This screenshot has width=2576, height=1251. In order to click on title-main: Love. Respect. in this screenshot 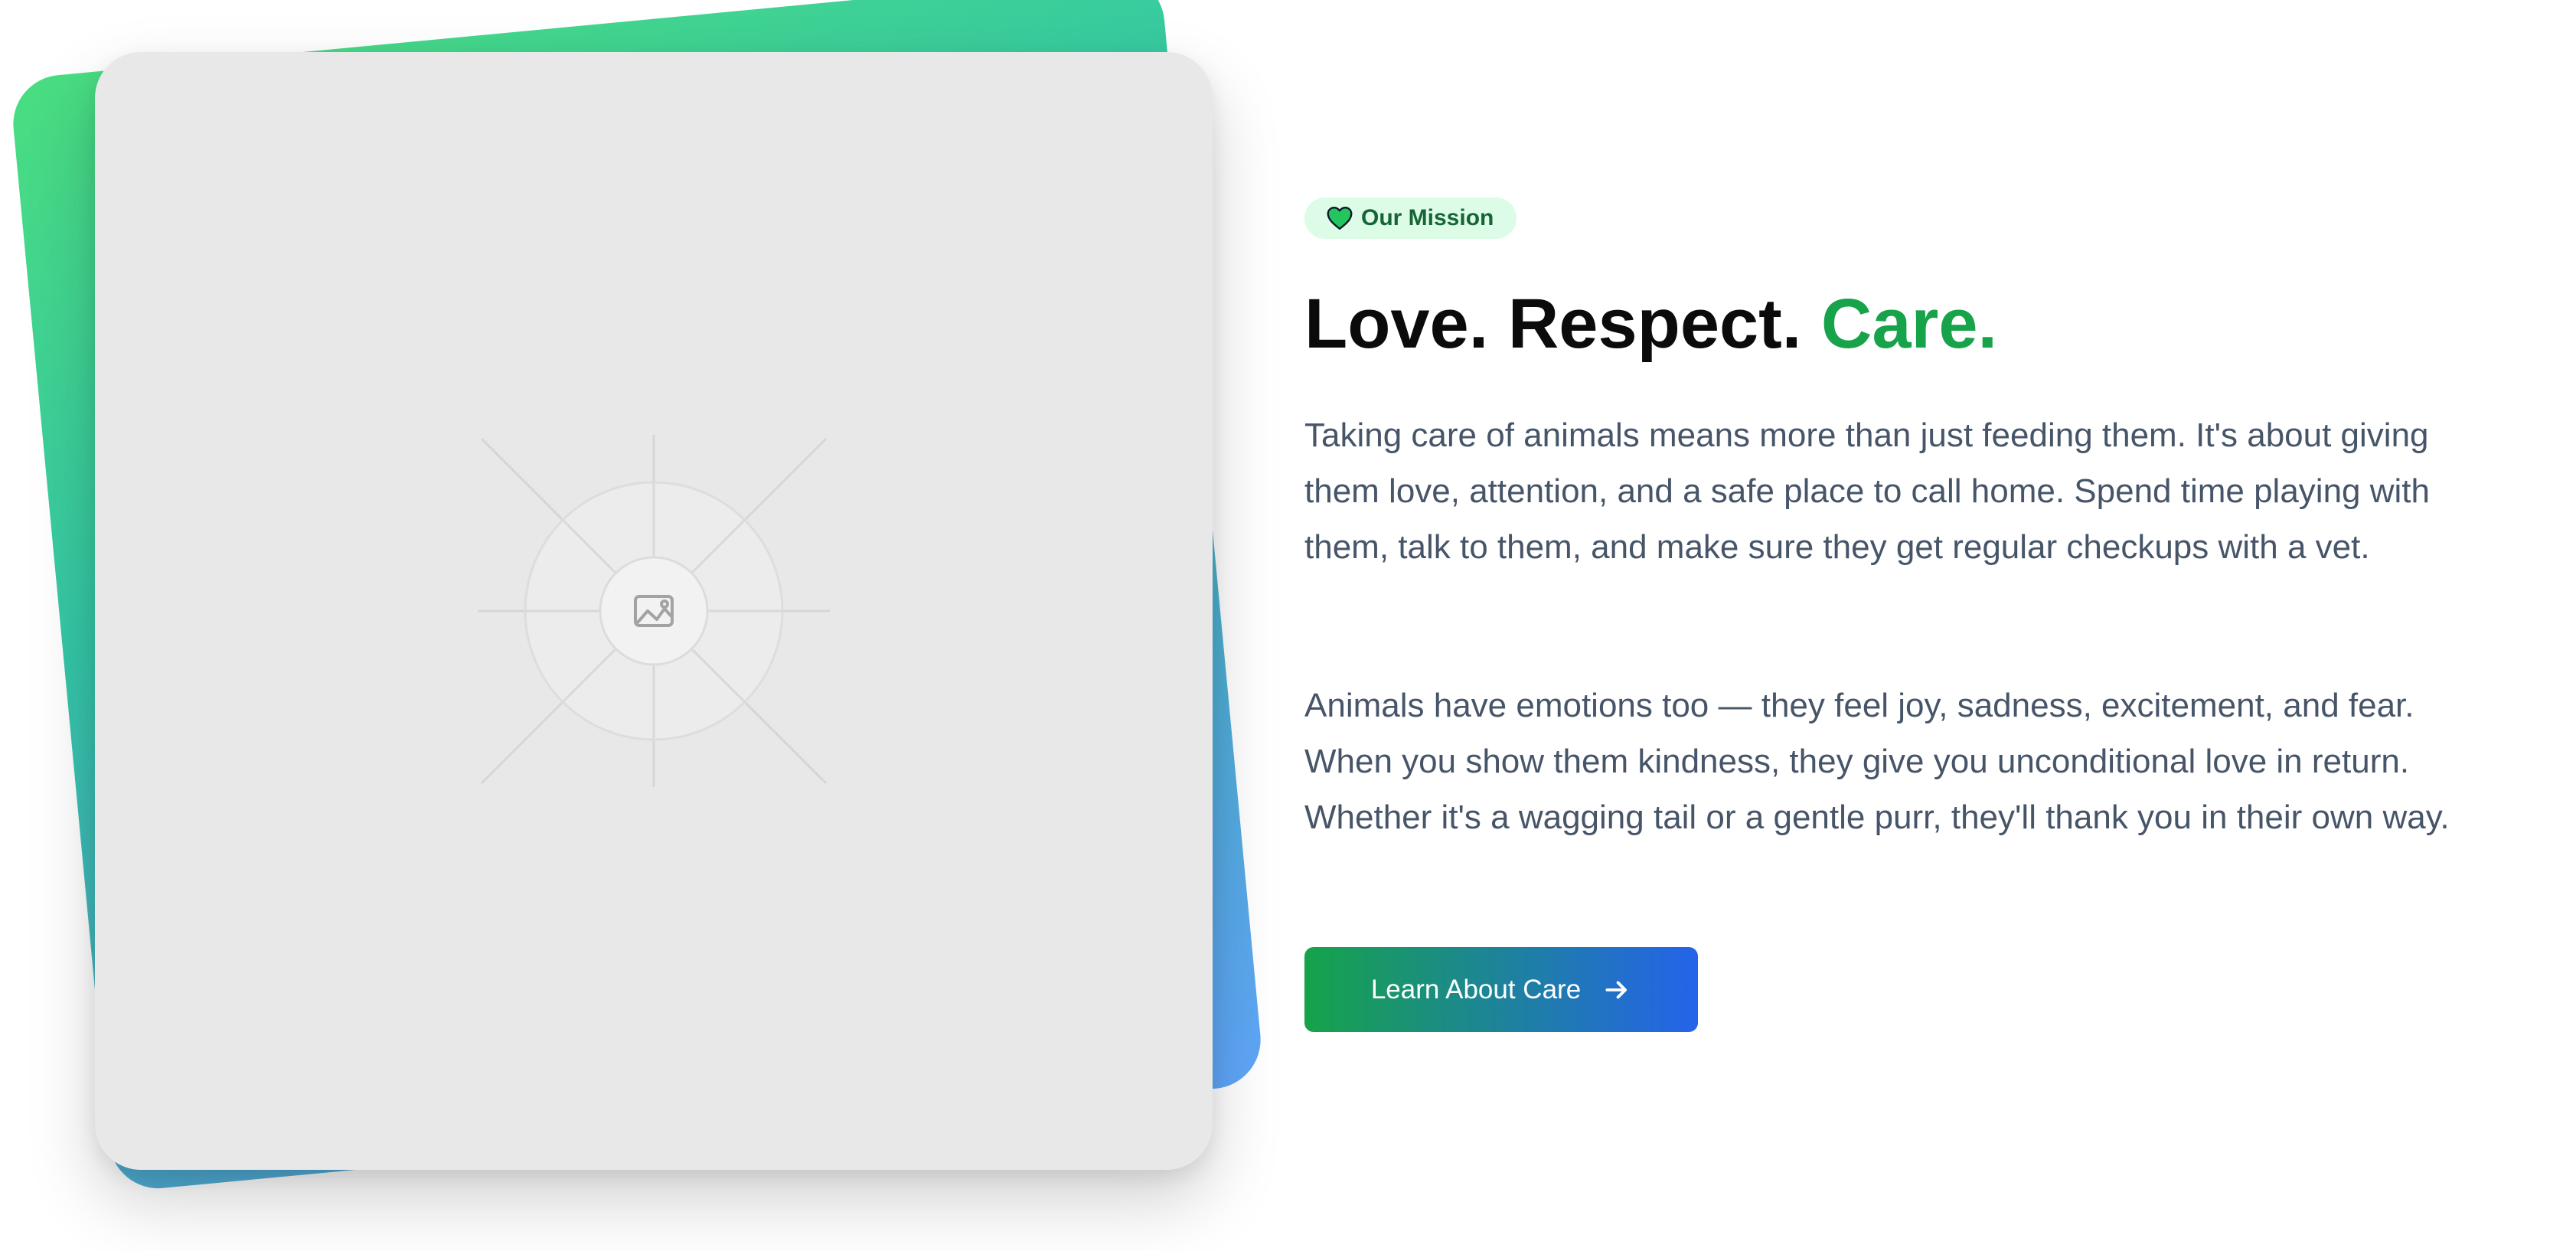, I will do `click(1562, 324)`.